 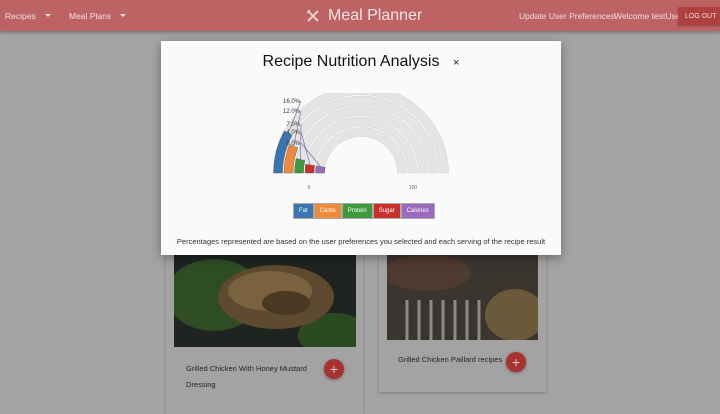 What do you see at coordinates (357, 211) in the screenshot?
I see `legend-item-protein: Protein` at bounding box center [357, 211].